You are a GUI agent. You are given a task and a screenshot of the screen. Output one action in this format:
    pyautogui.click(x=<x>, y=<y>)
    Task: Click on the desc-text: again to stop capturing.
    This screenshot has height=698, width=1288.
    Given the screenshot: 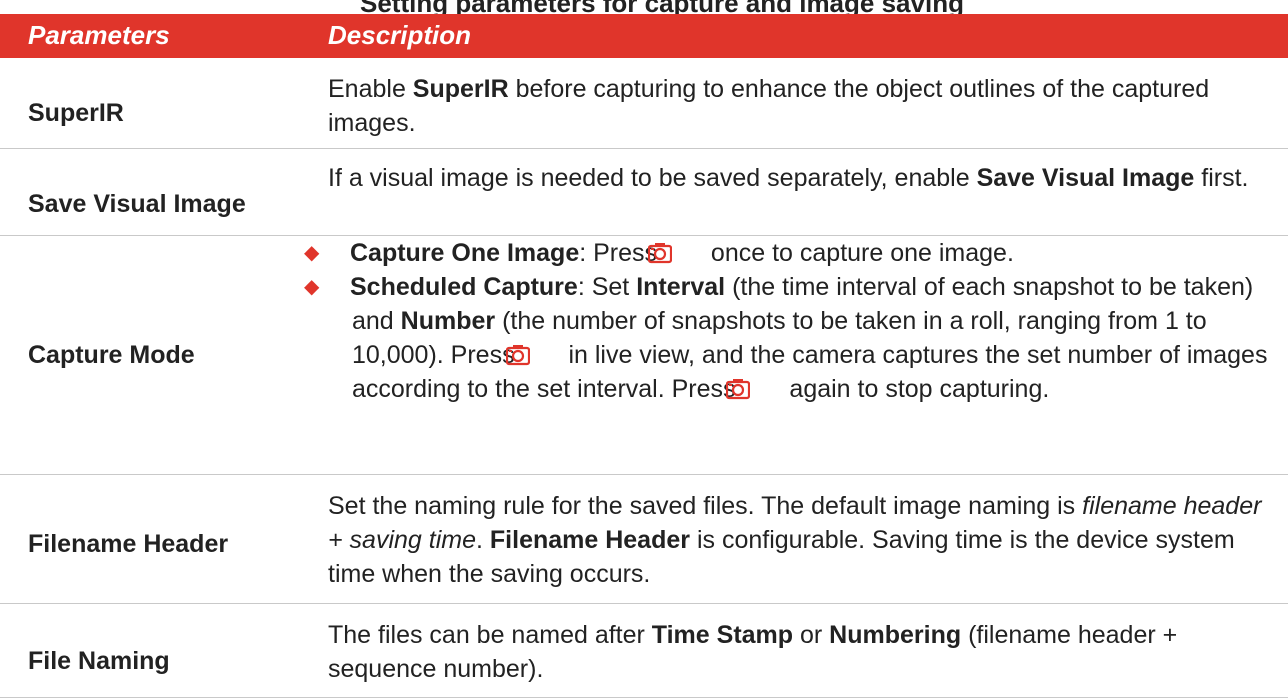 What is the action you would take?
    pyautogui.click(x=916, y=389)
    